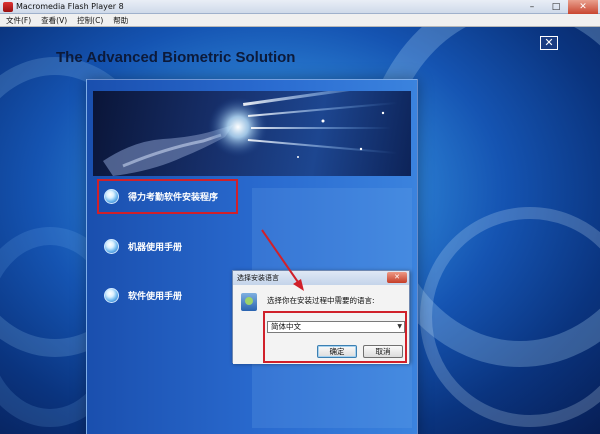  Describe the element at coordinates (300, 7) in the screenshot. I see `window-titlebar: Macromedia Flash Player 8 – □ ✕` at that location.